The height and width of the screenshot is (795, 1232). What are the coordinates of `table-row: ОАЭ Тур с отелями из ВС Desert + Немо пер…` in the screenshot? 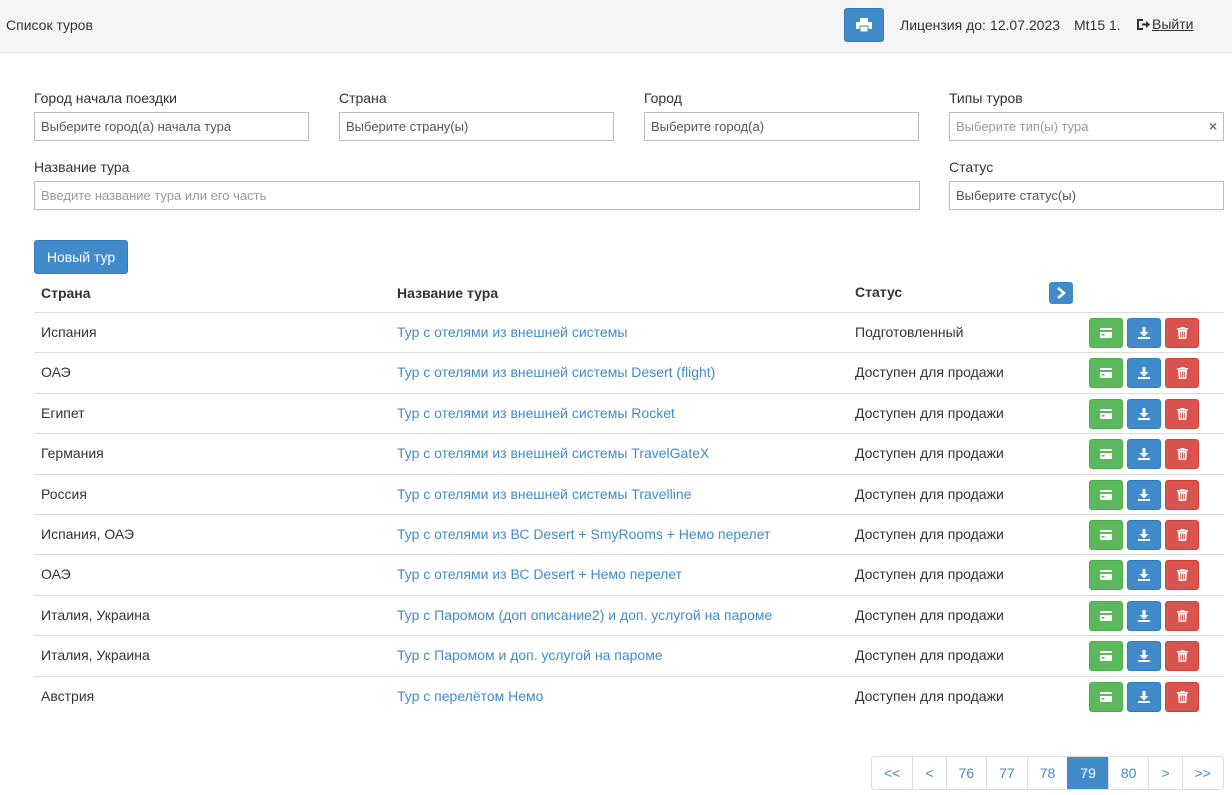 It's located at (629, 574).